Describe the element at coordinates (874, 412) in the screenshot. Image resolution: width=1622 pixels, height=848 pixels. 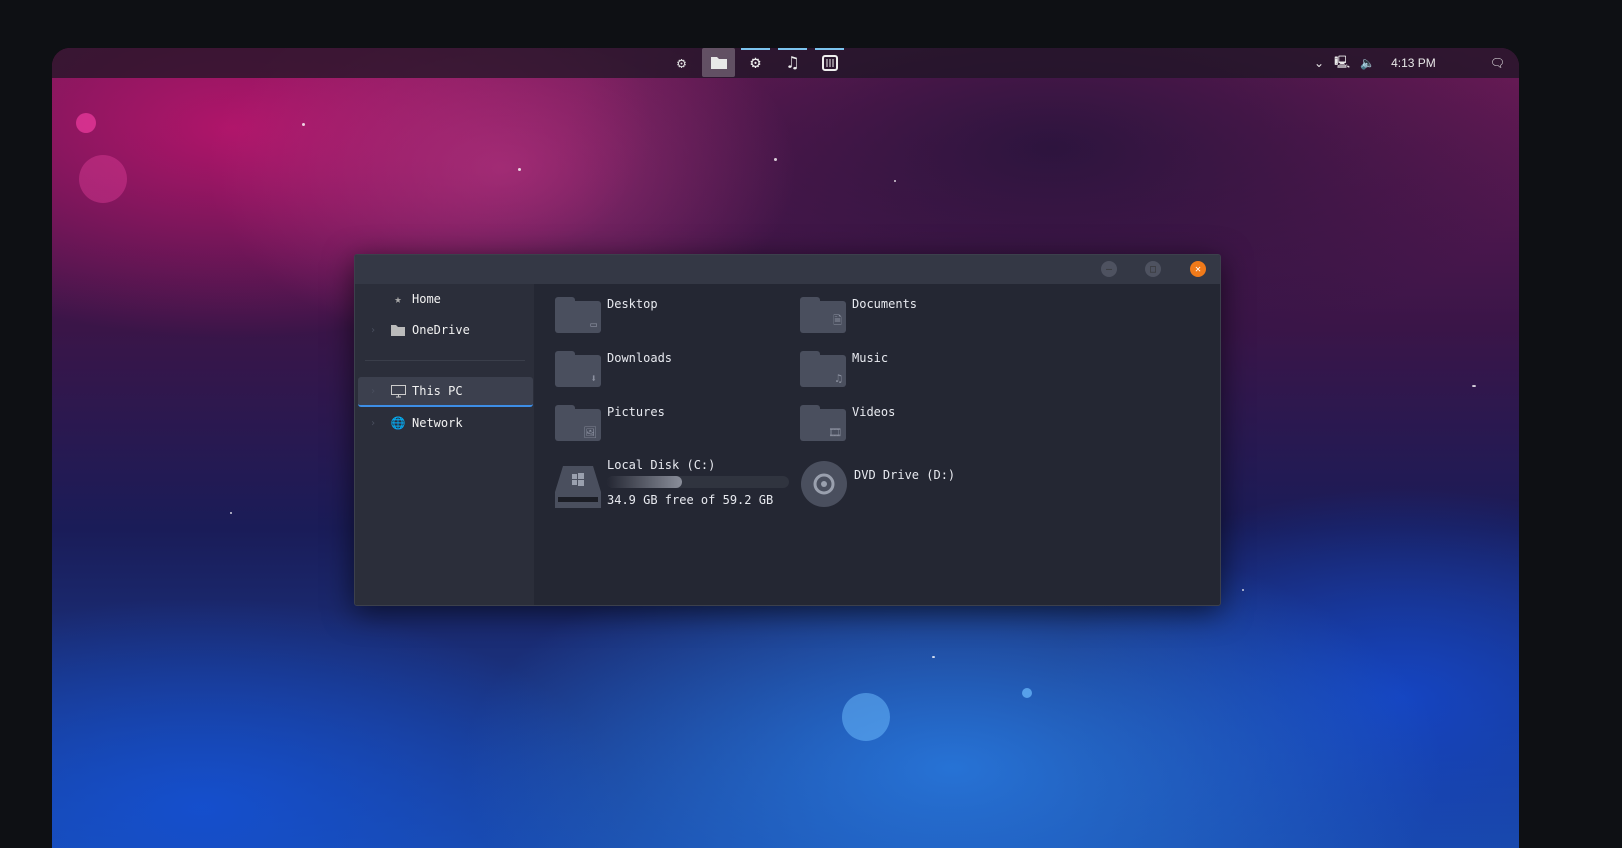
I see `folder-label: Videos` at that location.